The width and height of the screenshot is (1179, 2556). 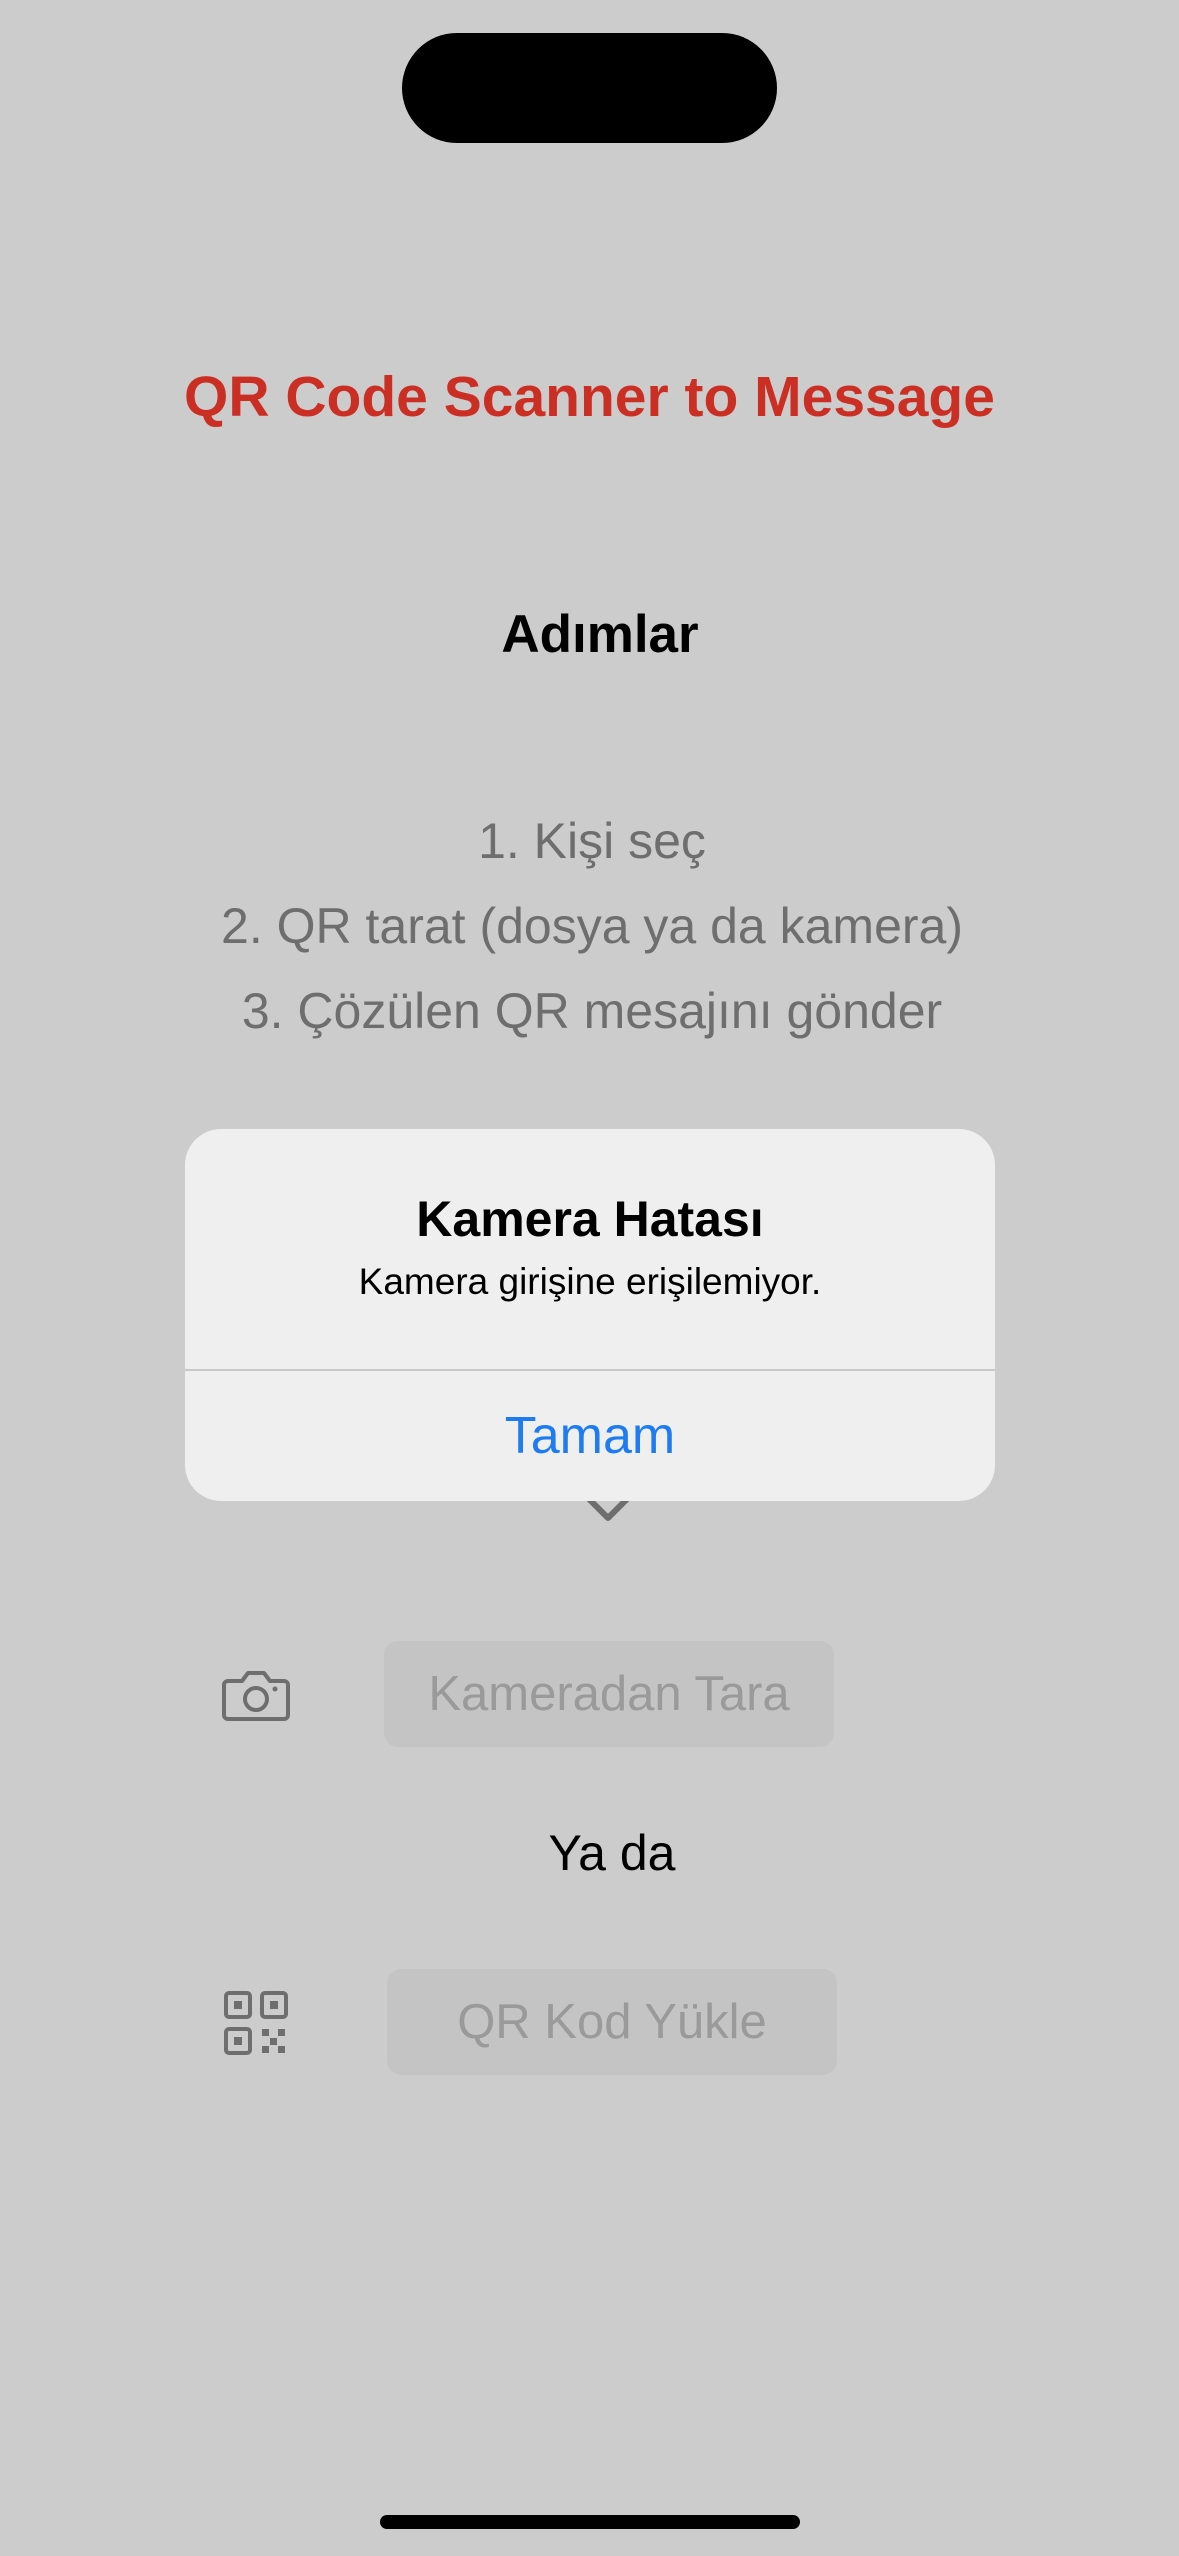 What do you see at coordinates (609, 1694) in the screenshot?
I see `scan-from-camera-button: Kameradan Tara` at bounding box center [609, 1694].